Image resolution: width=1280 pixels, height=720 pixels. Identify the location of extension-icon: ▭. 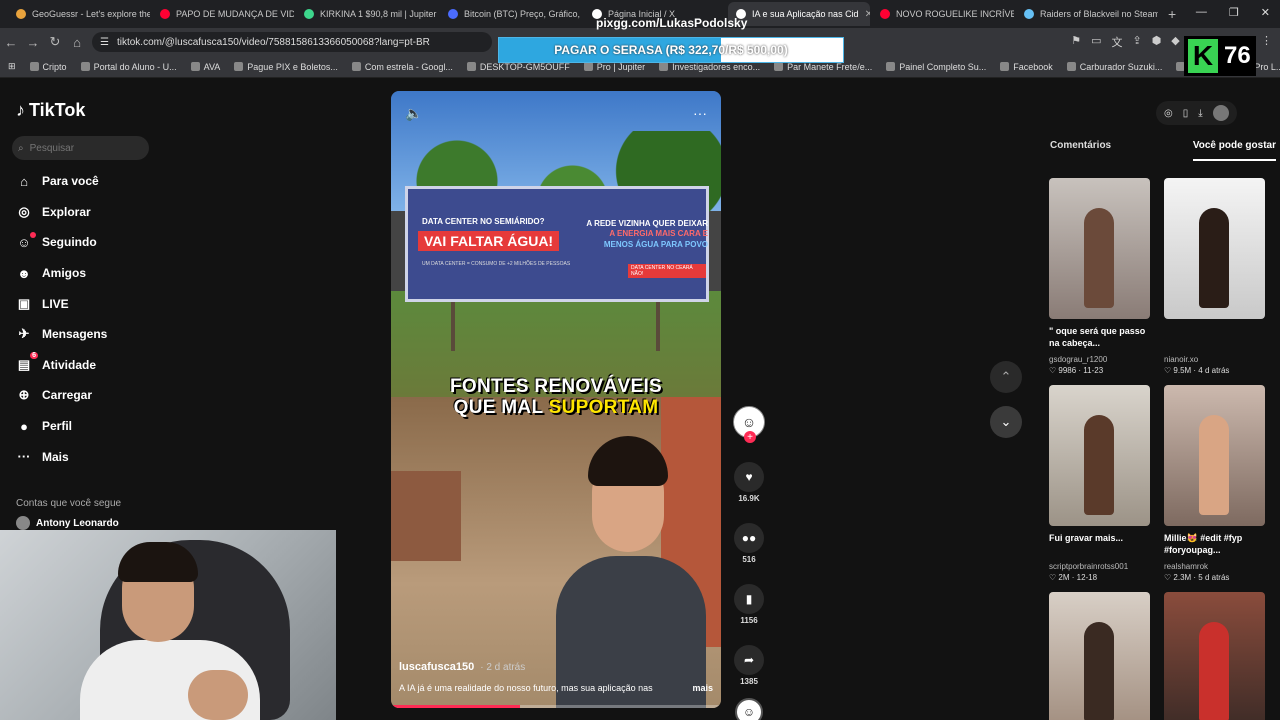
(1096, 42).